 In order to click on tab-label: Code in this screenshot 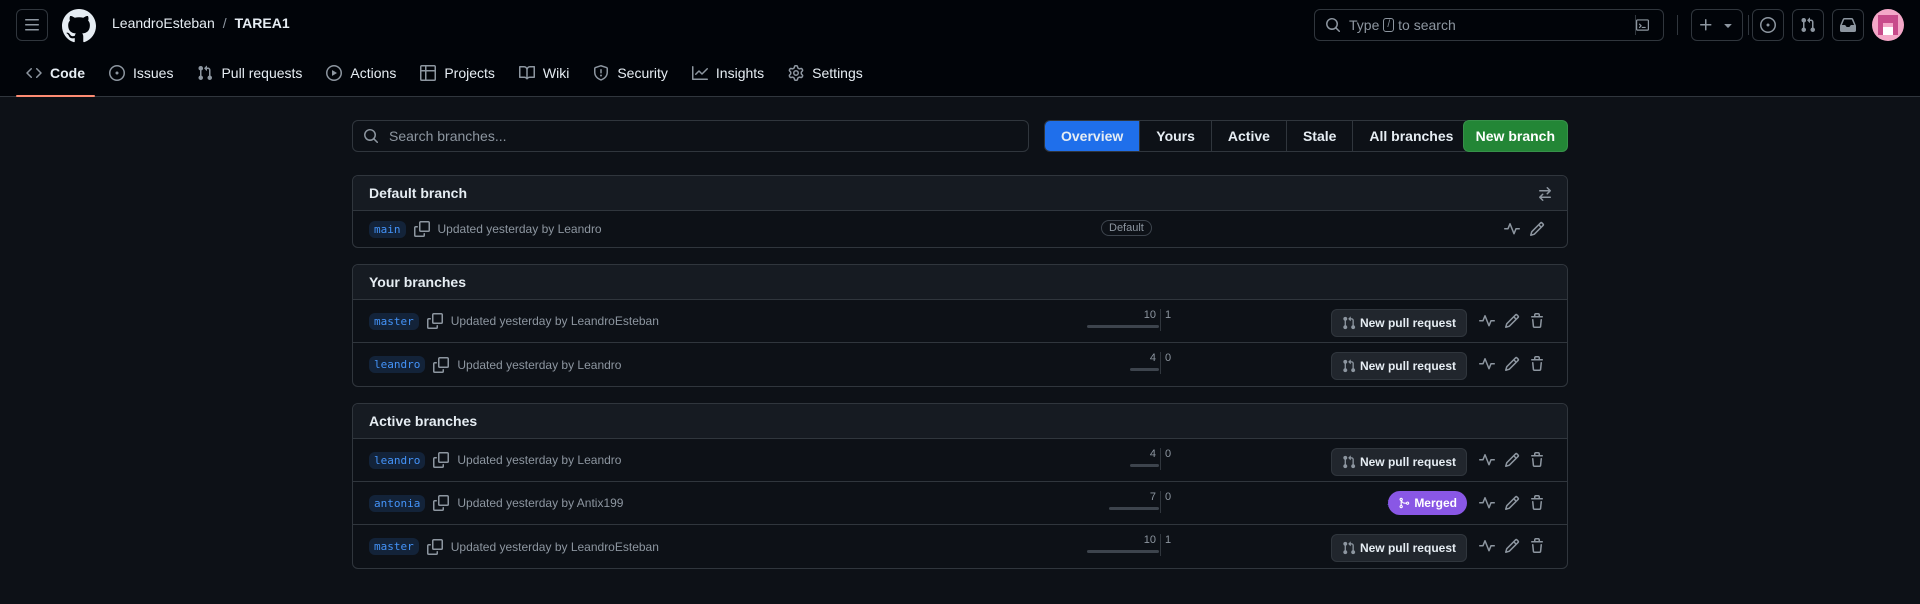, I will do `click(67, 73)`.